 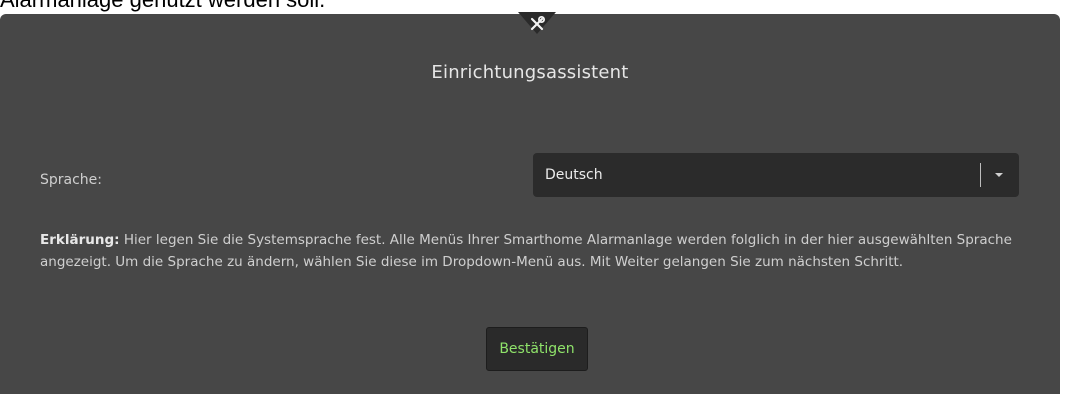 I want to click on page-caption: Alarmanlage genutzt werden soll., so click(x=162, y=6).